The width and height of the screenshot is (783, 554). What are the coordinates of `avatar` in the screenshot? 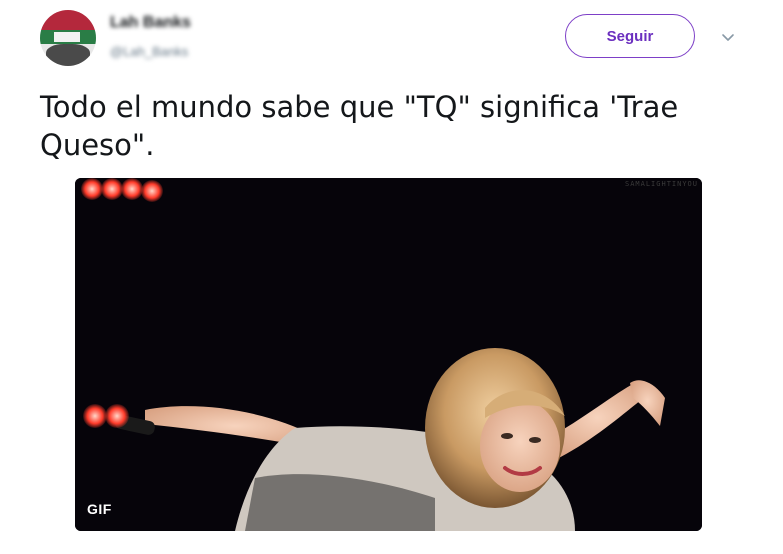 It's located at (68, 38).